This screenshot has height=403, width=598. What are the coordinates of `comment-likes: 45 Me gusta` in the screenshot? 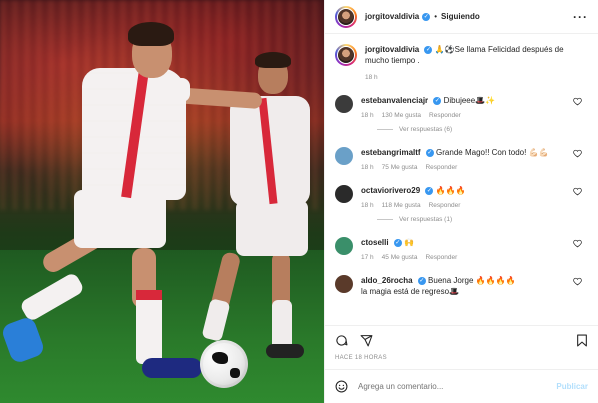 It's located at (400, 257).